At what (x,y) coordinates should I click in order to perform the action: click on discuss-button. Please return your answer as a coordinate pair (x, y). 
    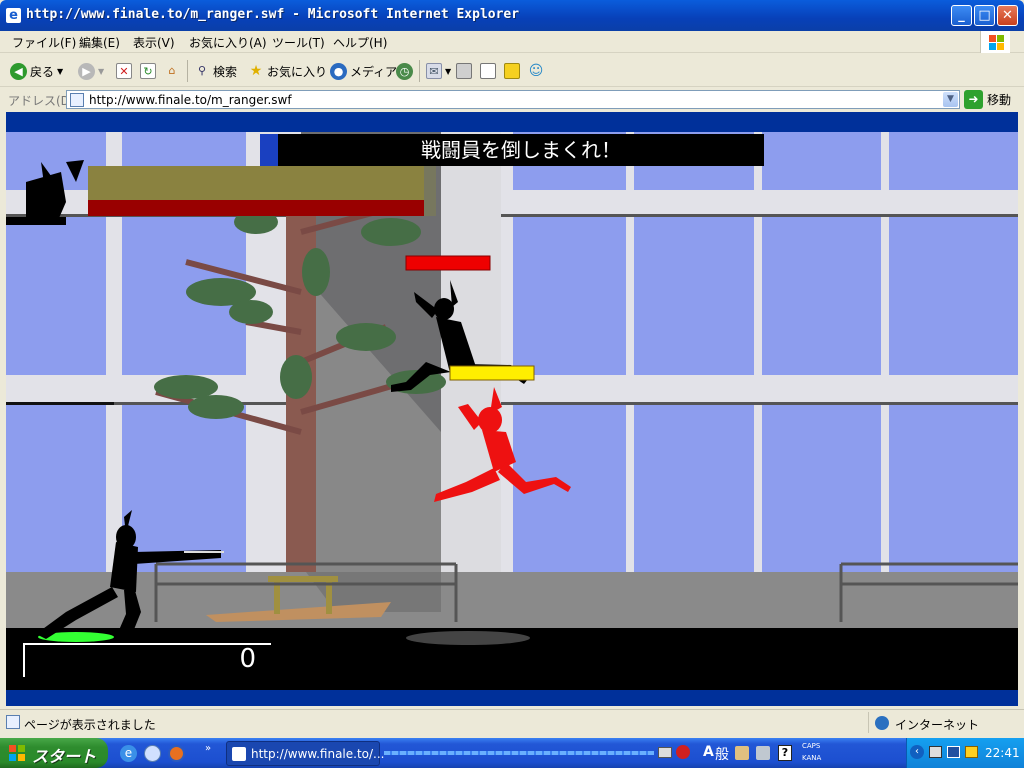
    Looking at the image, I should click on (512, 71).